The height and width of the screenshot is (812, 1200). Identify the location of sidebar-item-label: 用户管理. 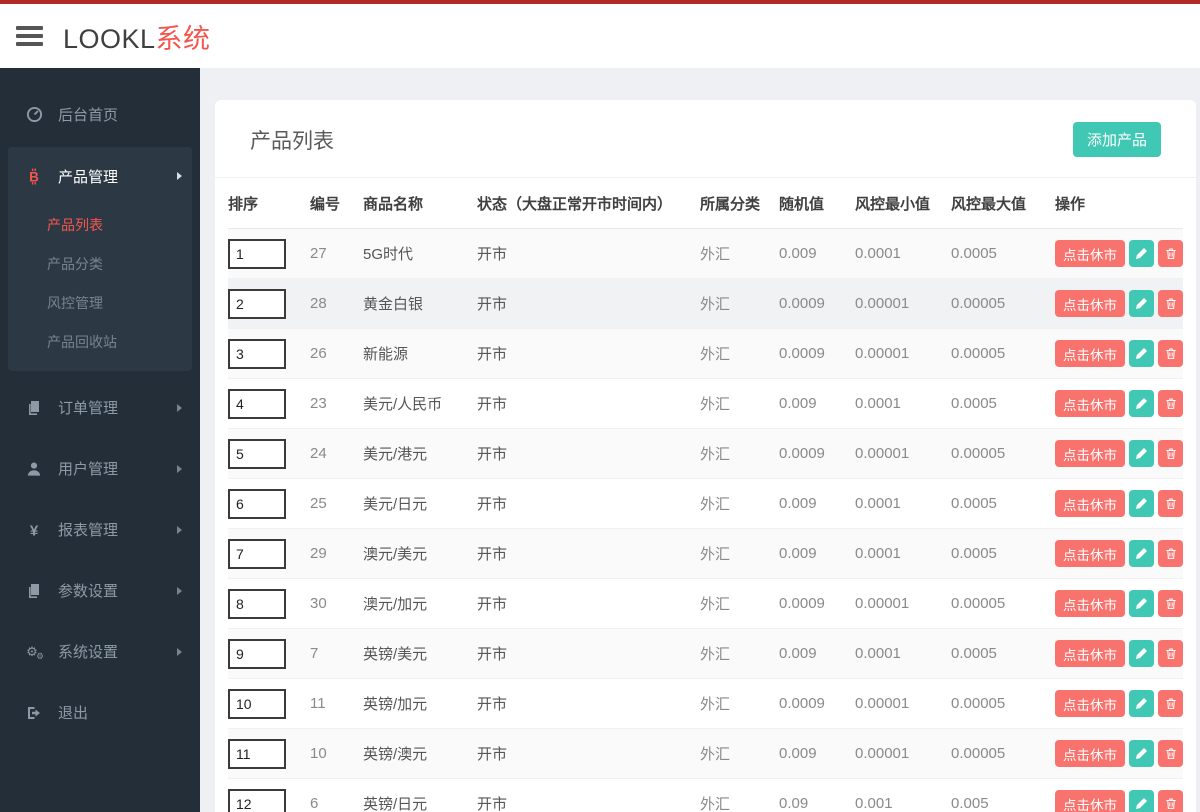
(88, 469).